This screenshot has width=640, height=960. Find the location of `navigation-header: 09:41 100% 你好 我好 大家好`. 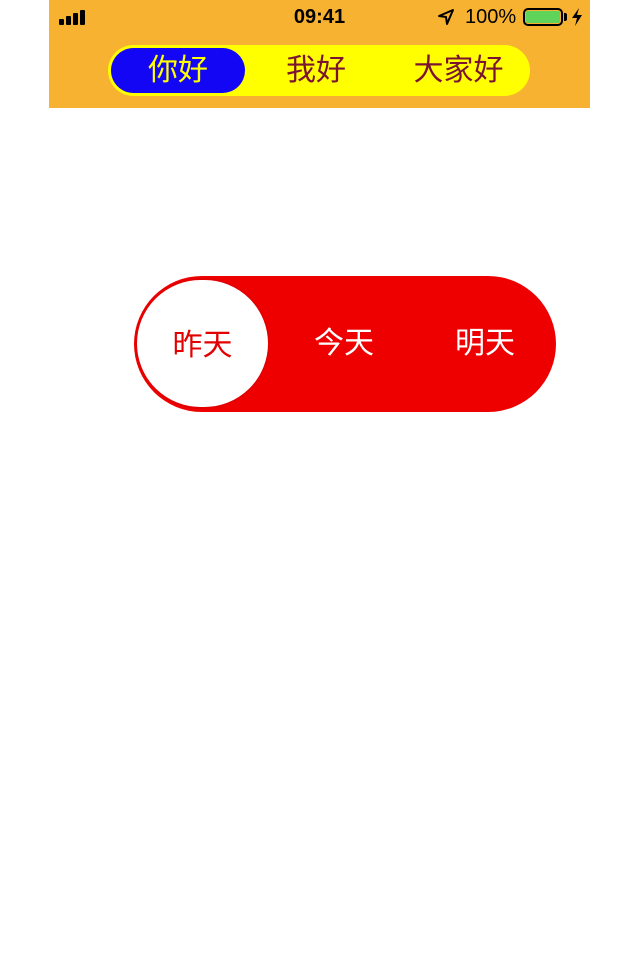

navigation-header: 09:41 100% 你好 我好 大家好 is located at coordinates (319, 54).